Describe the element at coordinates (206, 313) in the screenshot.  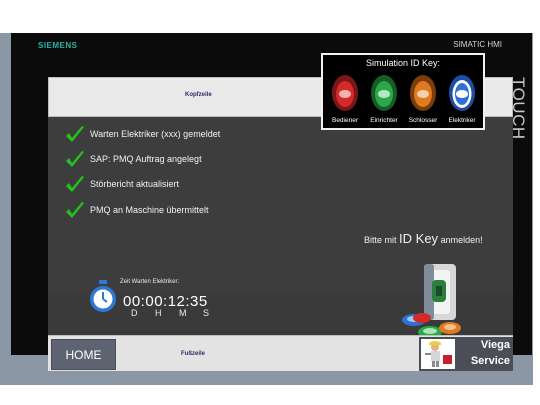
I see `timer-unit-seconds: S` at that location.